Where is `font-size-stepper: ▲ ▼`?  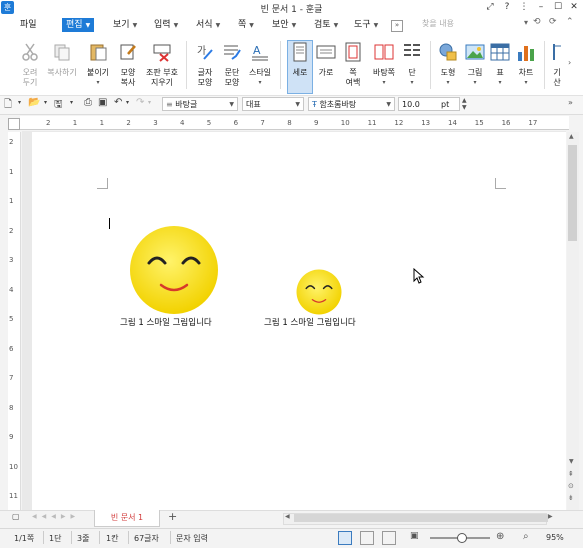 font-size-stepper: ▲ ▼ is located at coordinates (464, 104).